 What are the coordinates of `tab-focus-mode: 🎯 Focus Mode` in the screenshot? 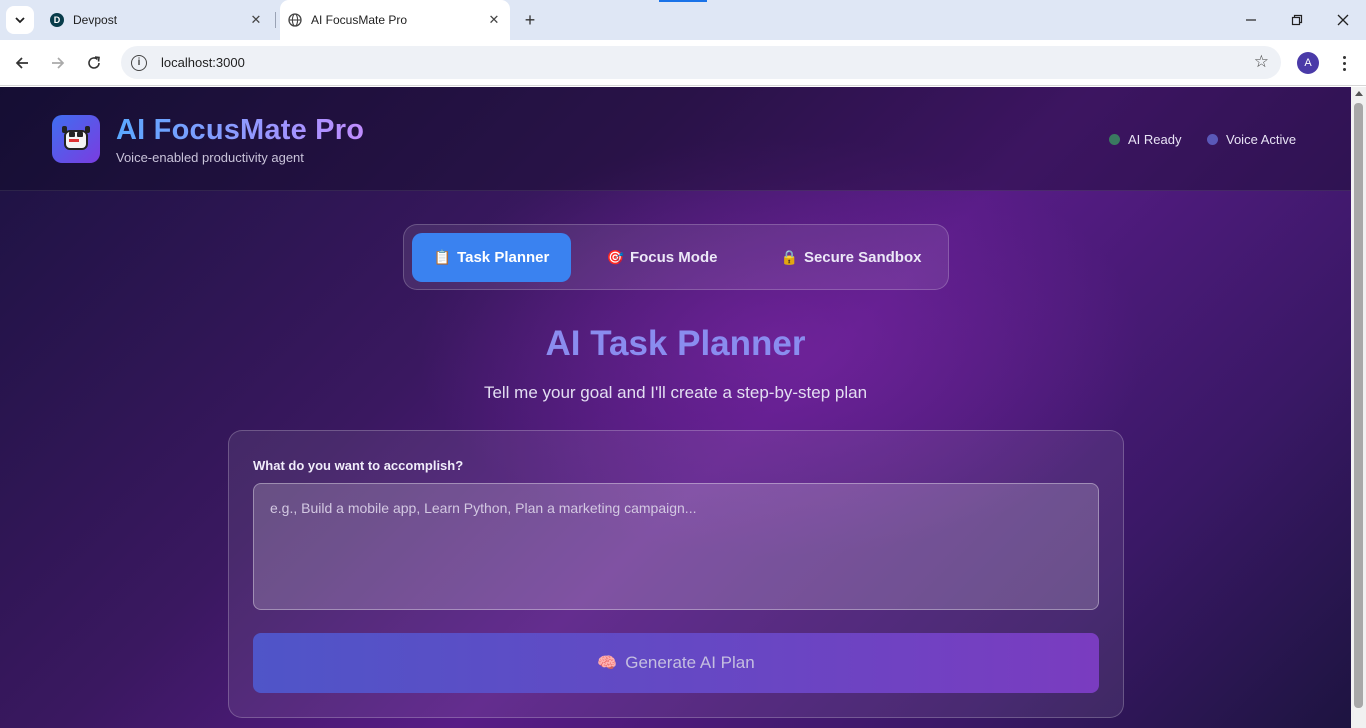 It's located at (662, 257).